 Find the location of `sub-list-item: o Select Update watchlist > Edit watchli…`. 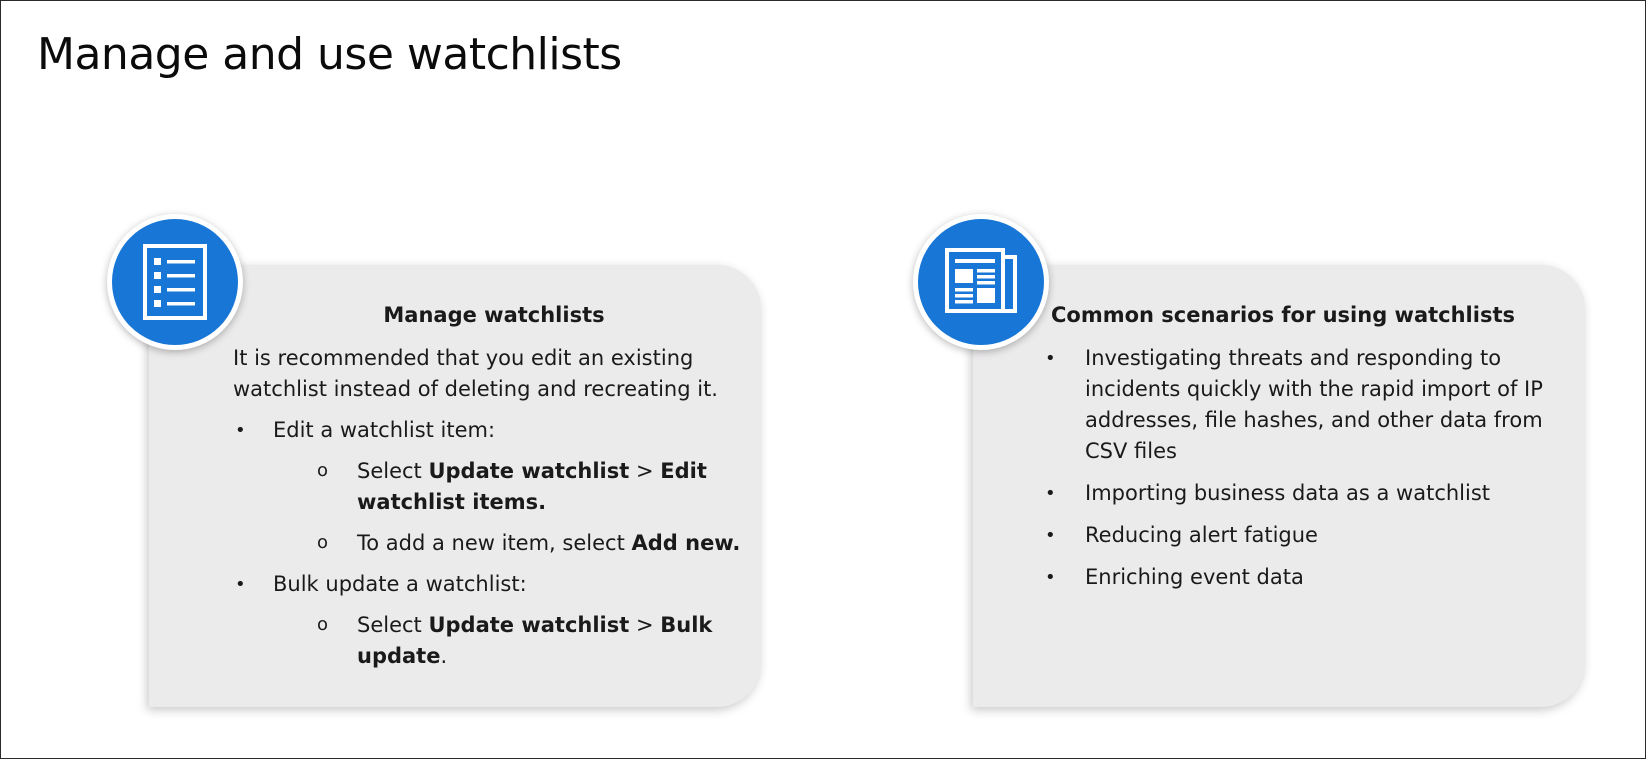

sub-list-item: o Select Update watchlist > Edit watchli… is located at coordinates (513, 487).